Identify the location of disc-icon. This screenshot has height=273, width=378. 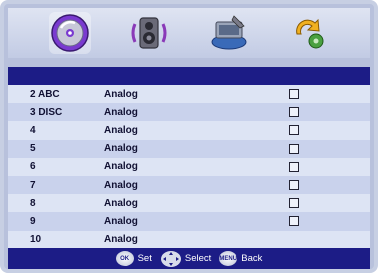
(69, 33).